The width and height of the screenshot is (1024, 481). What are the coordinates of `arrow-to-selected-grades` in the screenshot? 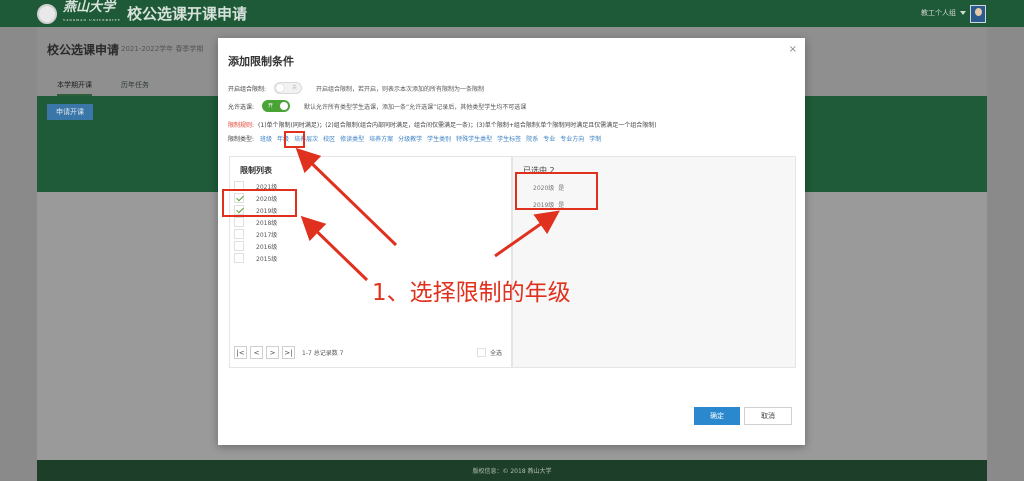 It's located at (527, 234).